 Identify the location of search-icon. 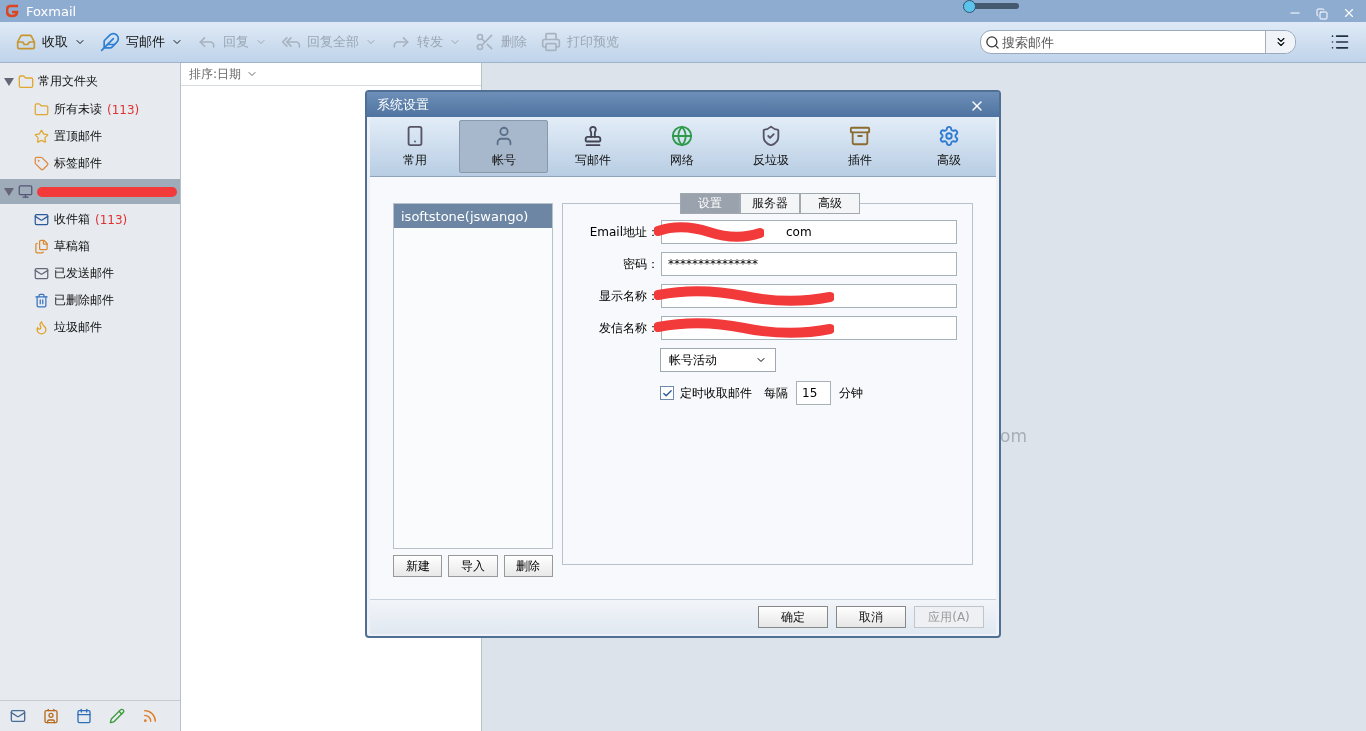
(992, 42).